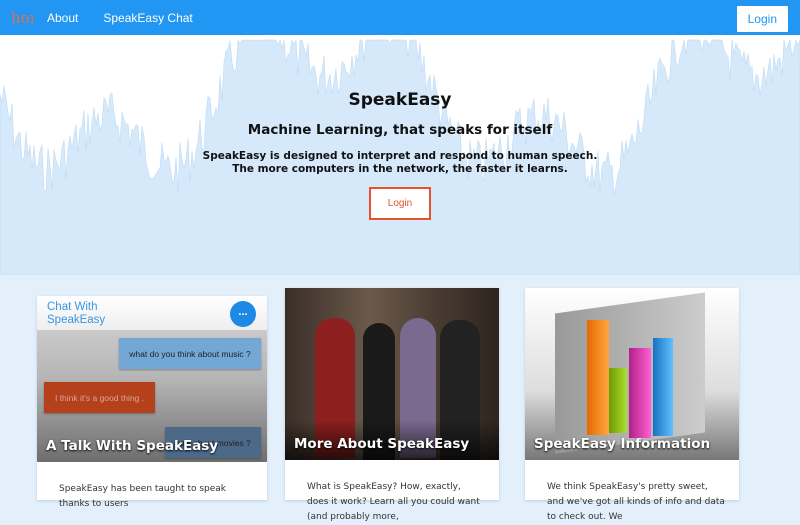 The height and width of the screenshot is (525, 800). What do you see at coordinates (132, 446) in the screenshot?
I see `card-title: A Talk With SpeakEasy` at bounding box center [132, 446].